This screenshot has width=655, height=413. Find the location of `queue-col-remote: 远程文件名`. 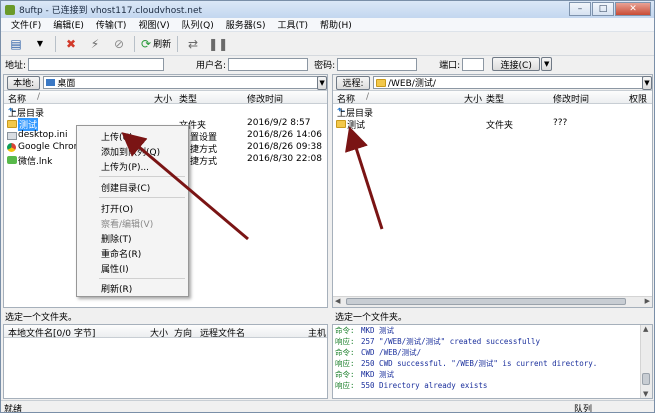

queue-col-remote: 远程文件名 is located at coordinates (222, 332).